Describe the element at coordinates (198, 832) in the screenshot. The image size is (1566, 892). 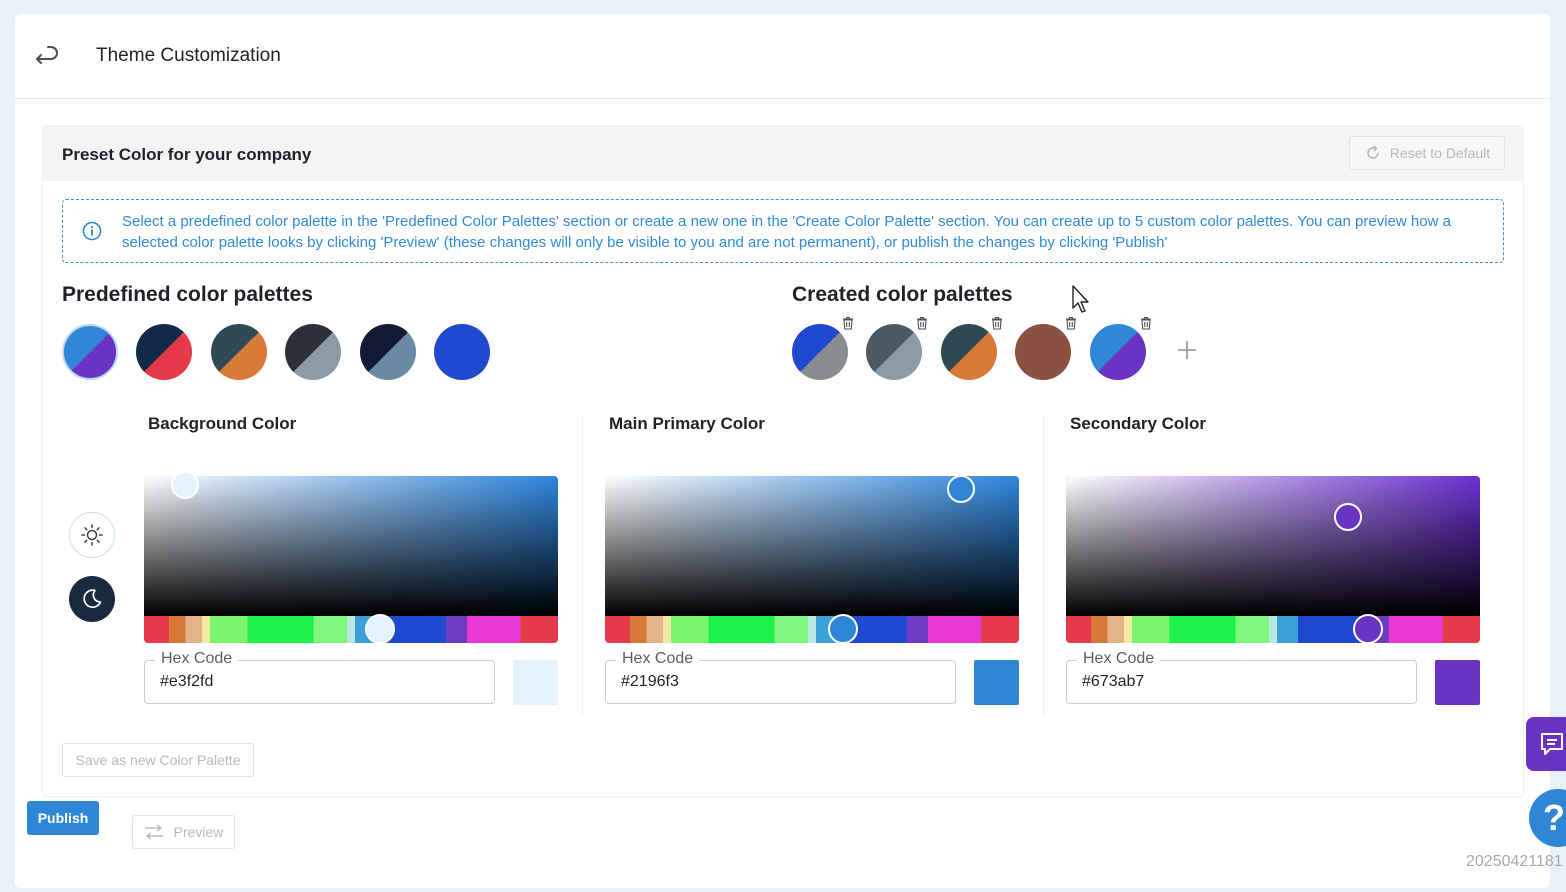
I see `preview-label: Preview` at that location.